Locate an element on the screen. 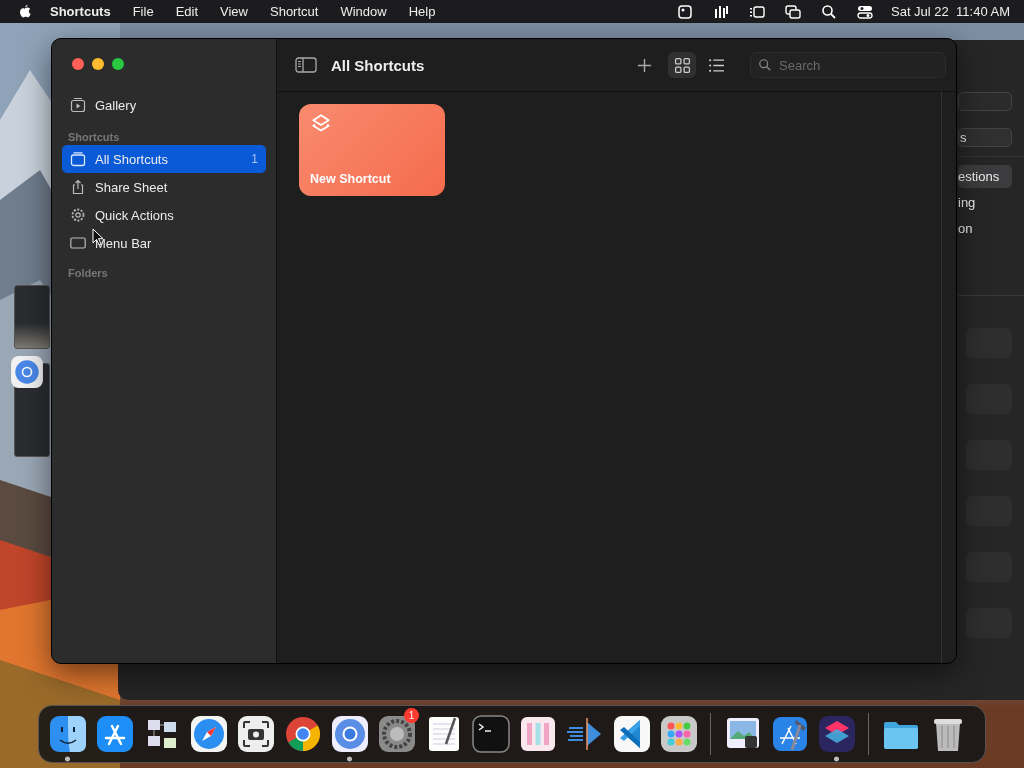  sidebar-toggle-icon is located at coordinates (306, 65).